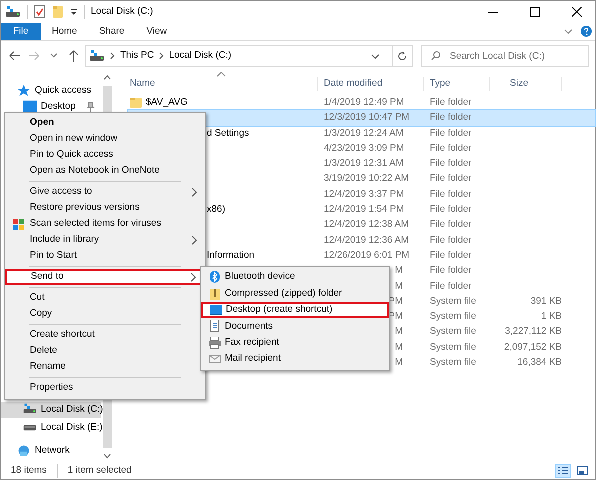 This screenshot has width=596, height=480. I want to click on refresh-icon, so click(402, 56).